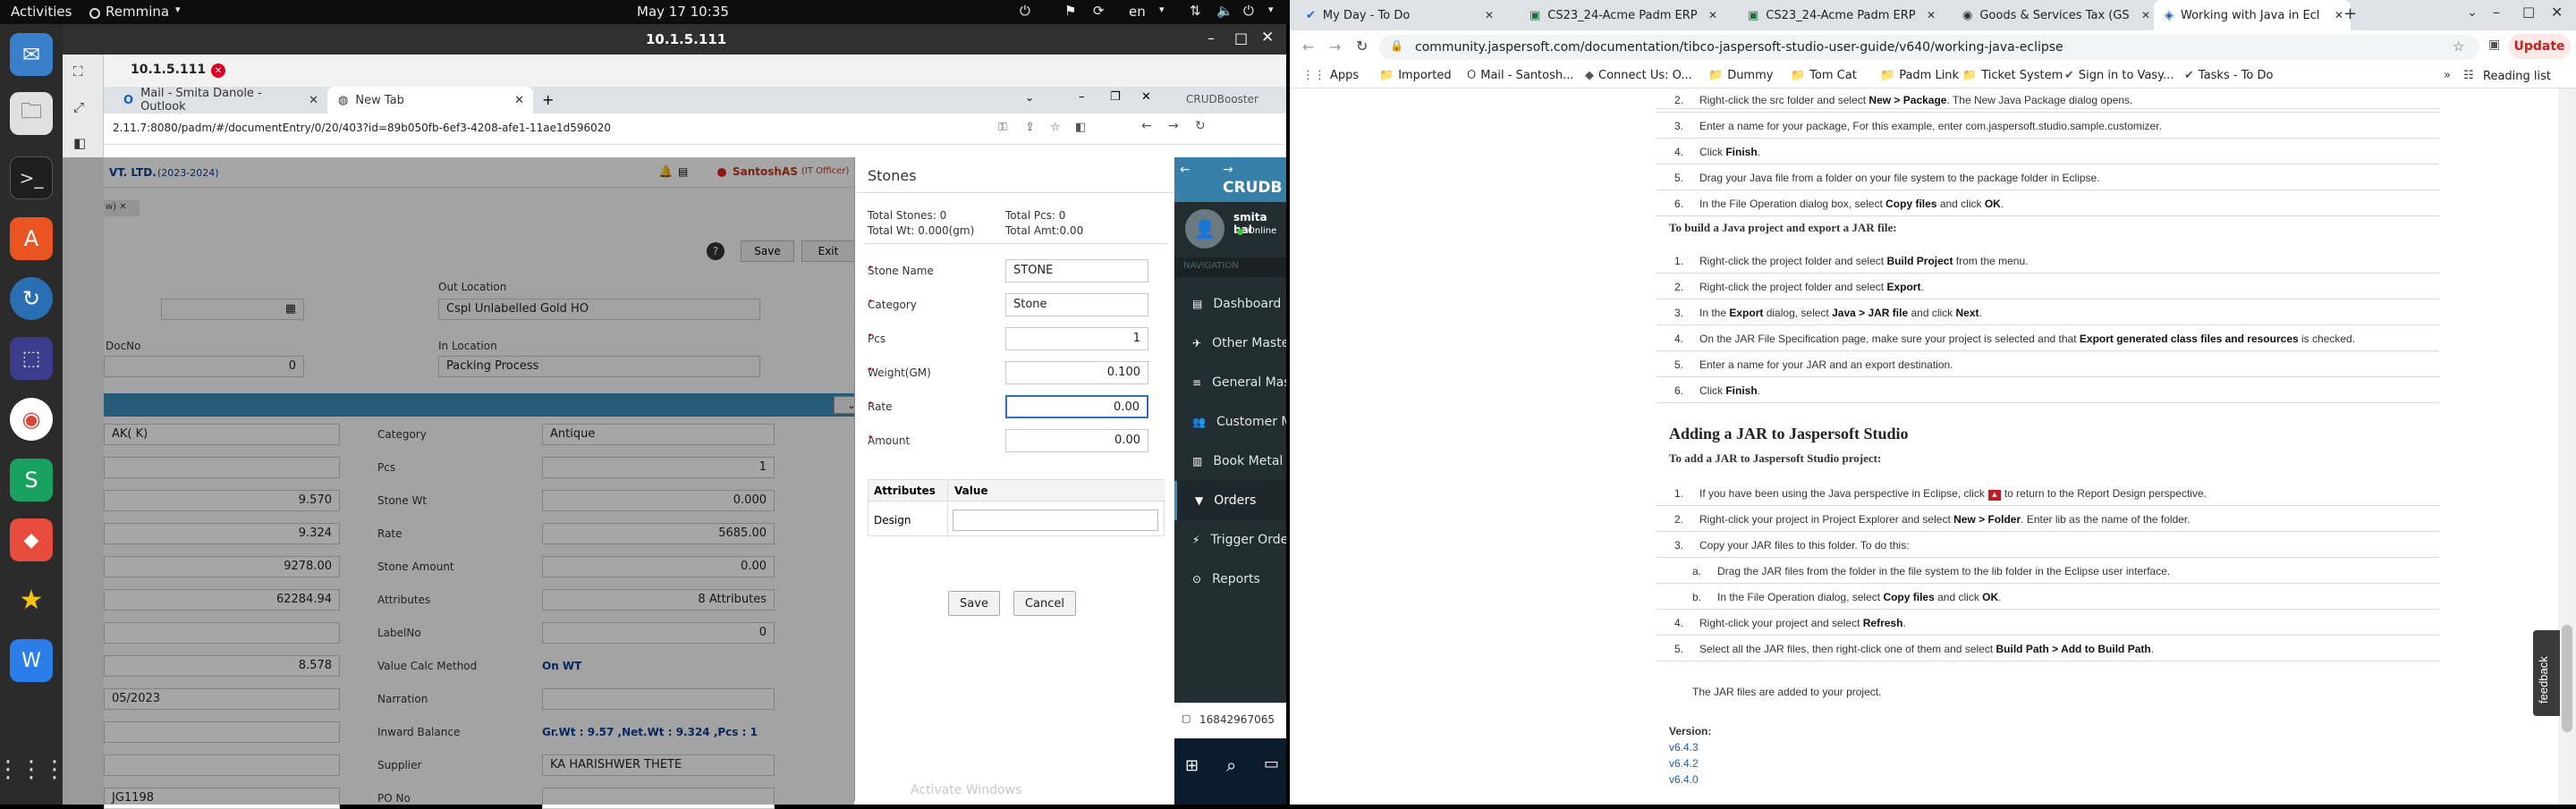  Describe the element at coordinates (2350, 13) in the screenshot. I see `new-tab-icon: +` at that location.